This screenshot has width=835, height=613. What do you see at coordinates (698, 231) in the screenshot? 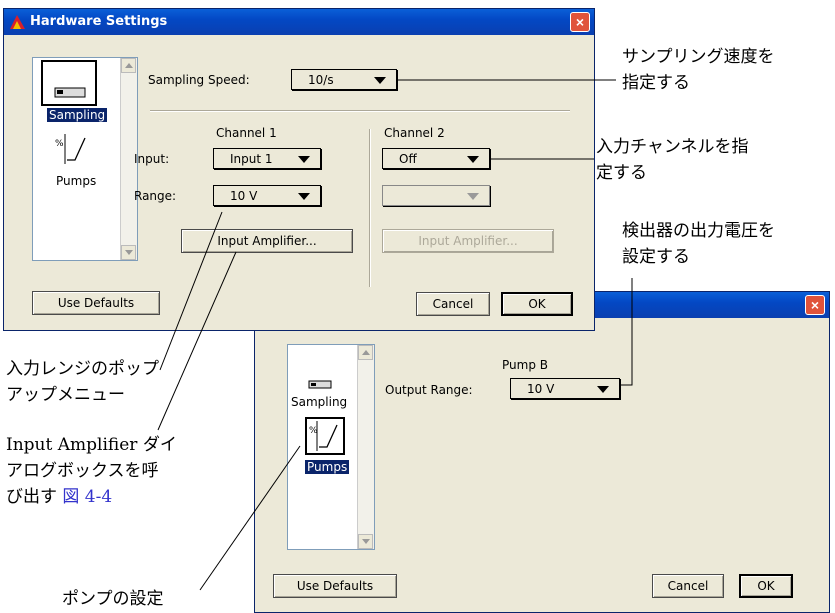
I see `annotation-line: 検出器の出力電圧を` at bounding box center [698, 231].